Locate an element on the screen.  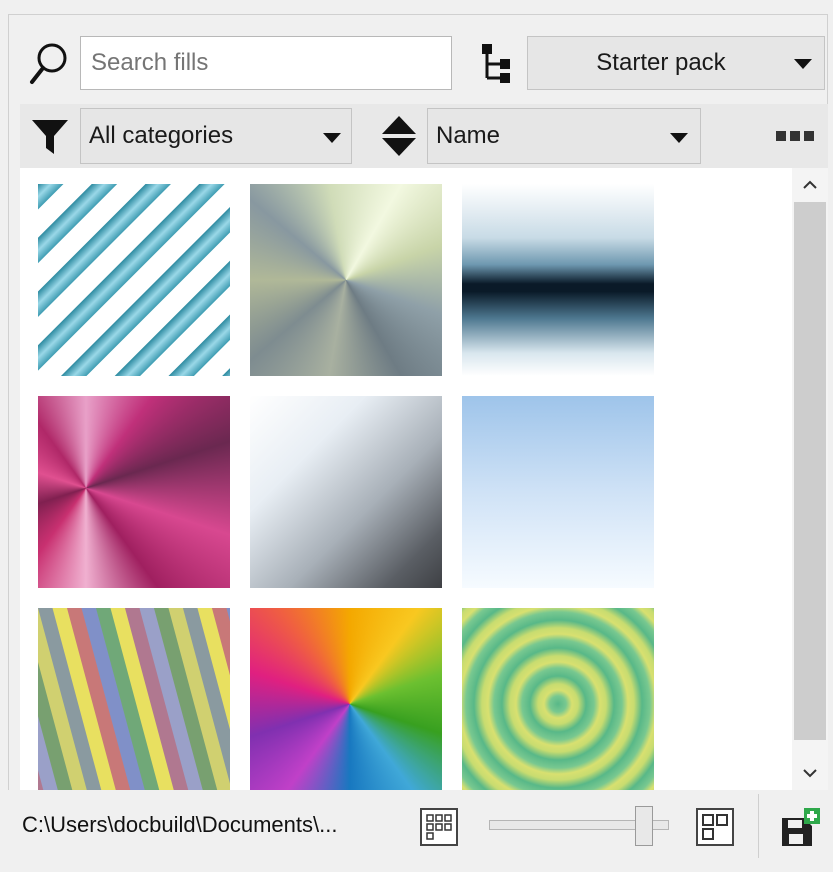
vertical-scrollbar is located at coordinates (810, 479).